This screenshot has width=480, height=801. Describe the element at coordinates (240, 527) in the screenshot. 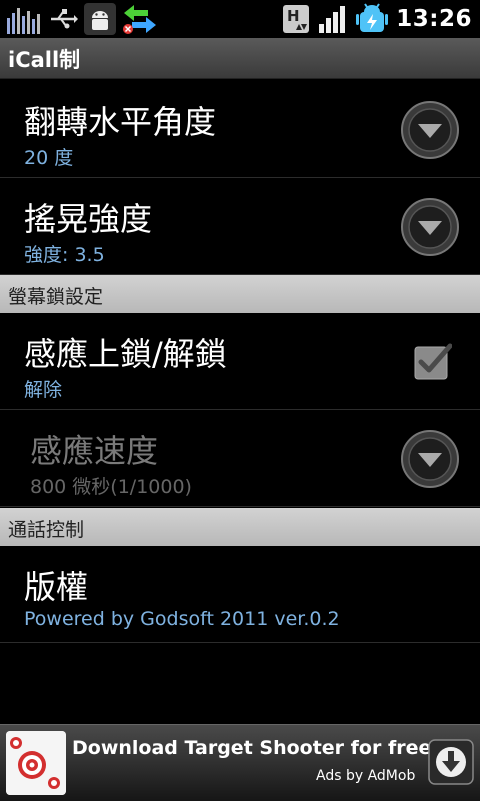

I see `category-call-control: 通話控制` at that location.